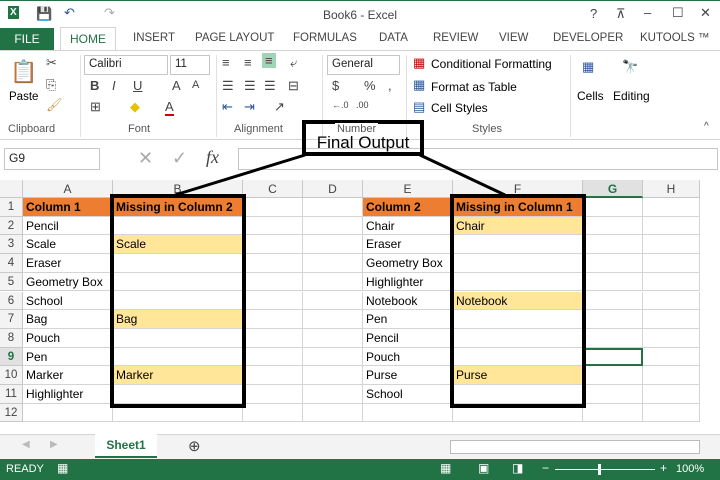 Image resolution: width=720 pixels, height=480 pixels. Describe the element at coordinates (357, 129) in the screenshot. I see `group-number: Number` at that location.